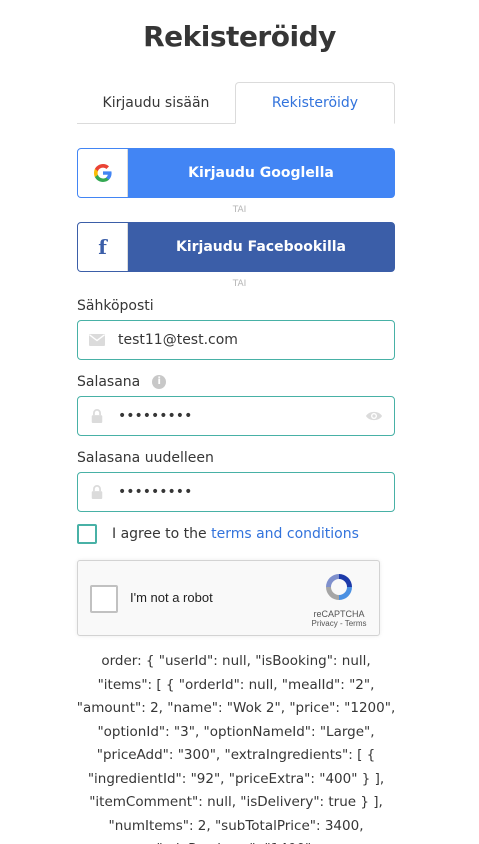 The width and height of the screenshot is (479, 844). What do you see at coordinates (156, 103) in the screenshot?
I see `tab-login: Kirjaudu sisään` at bounding box center [156, 103].